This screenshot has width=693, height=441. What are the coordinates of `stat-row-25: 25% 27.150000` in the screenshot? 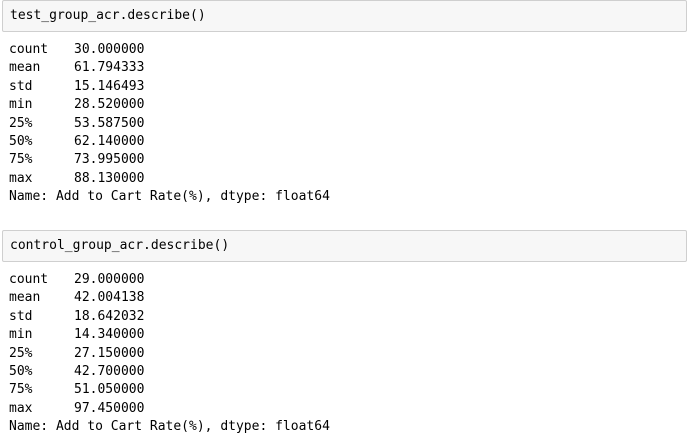 It's located at (351, 354).